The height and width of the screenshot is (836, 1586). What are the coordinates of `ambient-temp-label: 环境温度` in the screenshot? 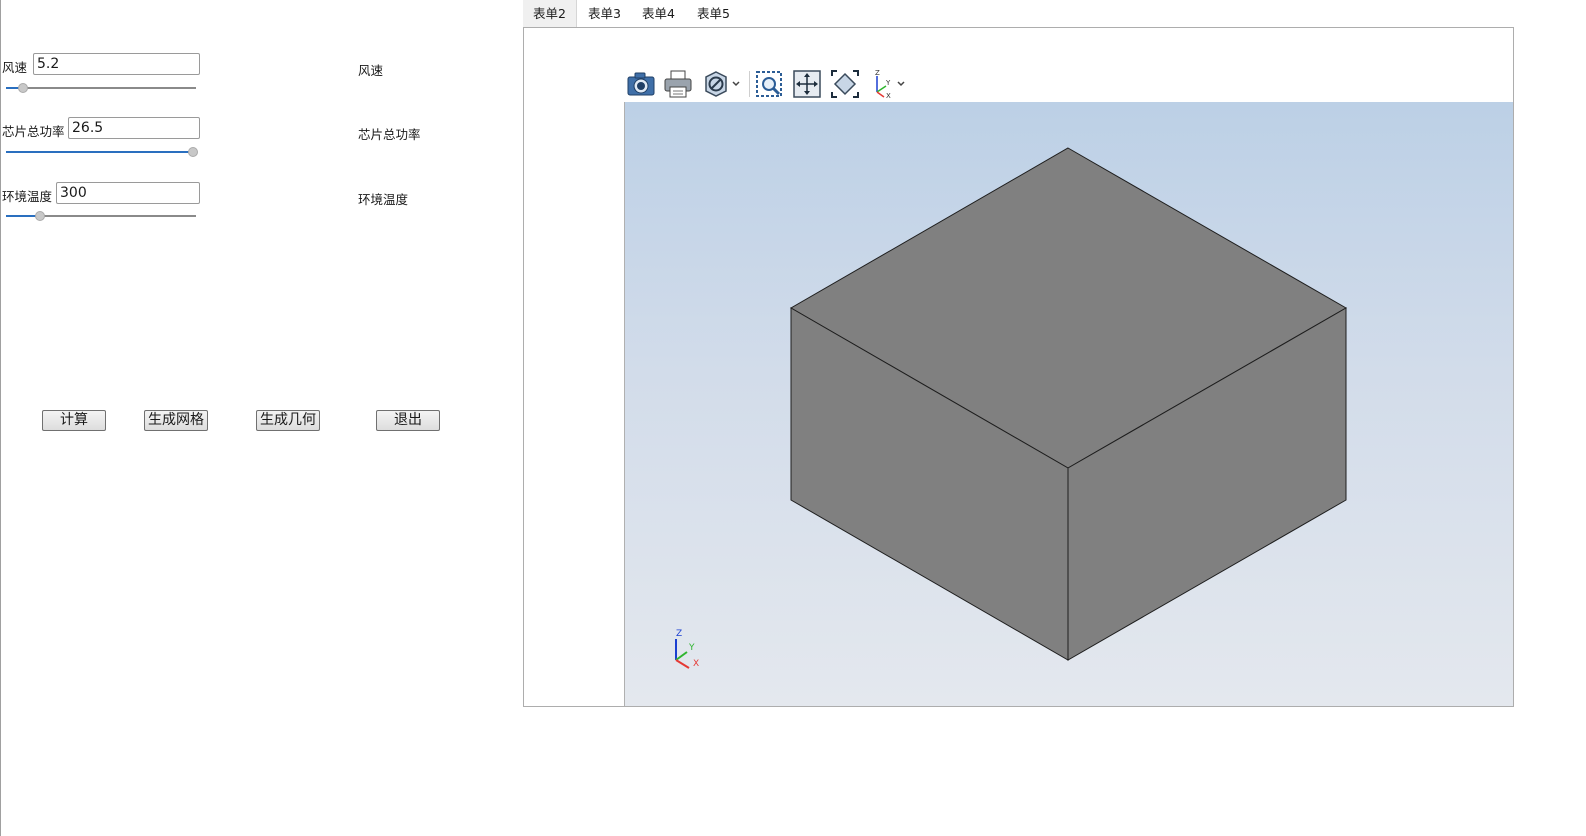 It's located at (27, 196).